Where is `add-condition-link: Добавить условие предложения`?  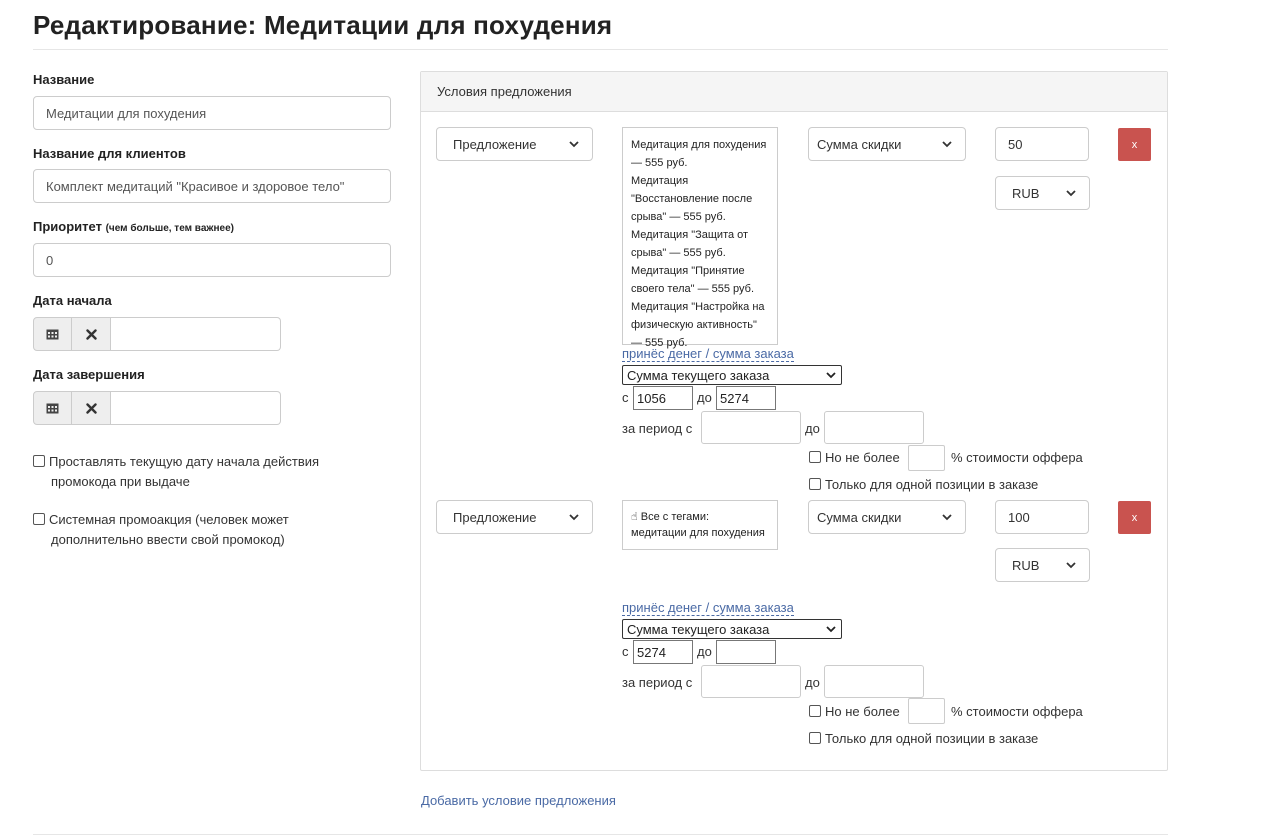 add-condition-link: Добавить условие предложения is located at coordinates (518, 800).